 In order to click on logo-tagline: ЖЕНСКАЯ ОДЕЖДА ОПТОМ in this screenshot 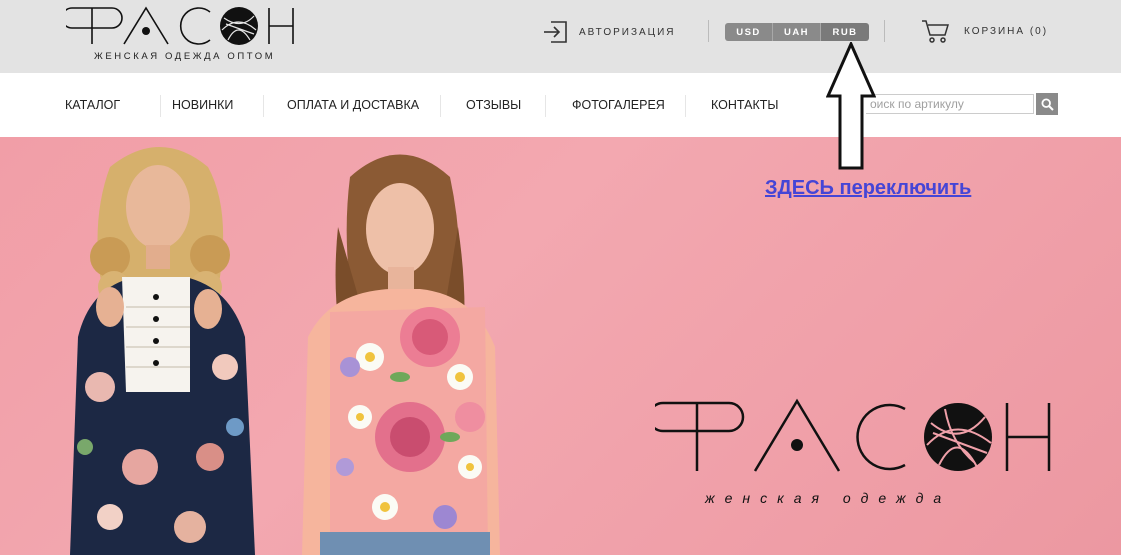, I will do `click(185, 56)`.